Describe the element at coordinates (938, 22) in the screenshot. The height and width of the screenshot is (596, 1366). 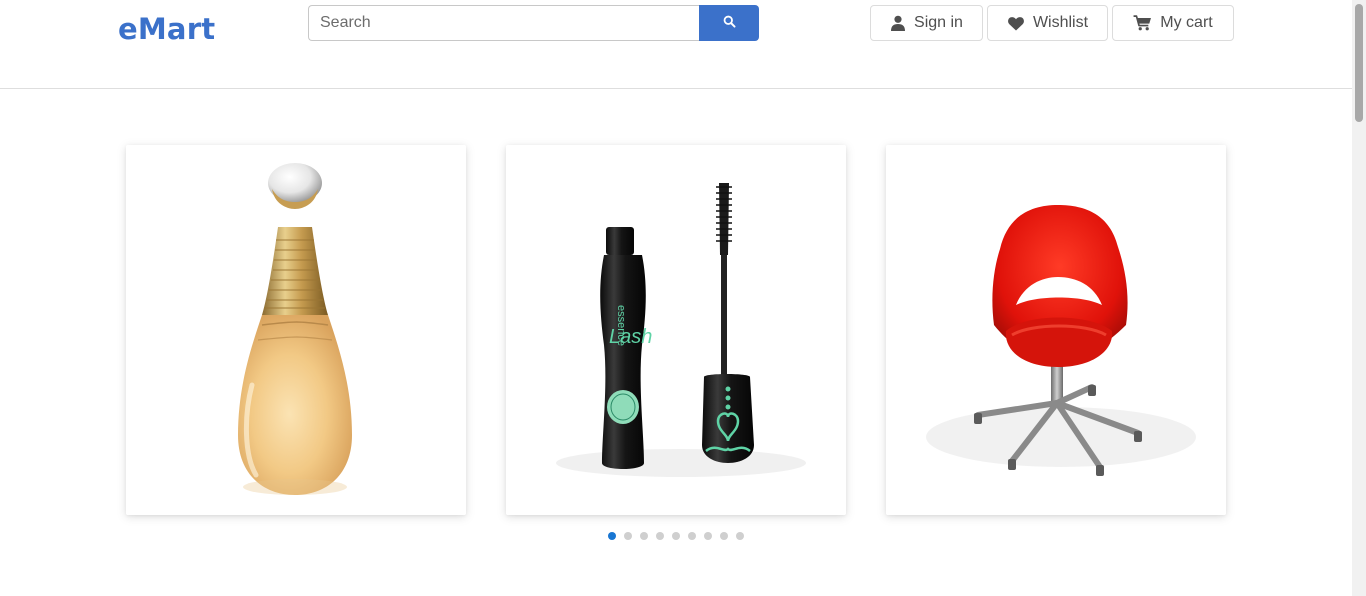
I see `sign-in-label: Sign in` at that location.